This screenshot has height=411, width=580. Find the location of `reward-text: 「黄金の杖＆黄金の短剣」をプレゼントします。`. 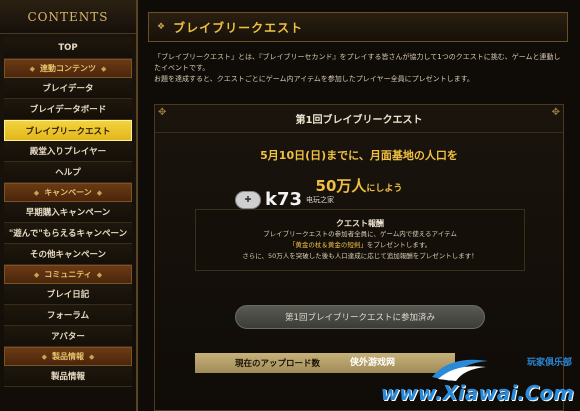

reward-text: 「黄金の杖＆黄金の短剣」をプレゼントします。 is located at coordinates (360, 245).